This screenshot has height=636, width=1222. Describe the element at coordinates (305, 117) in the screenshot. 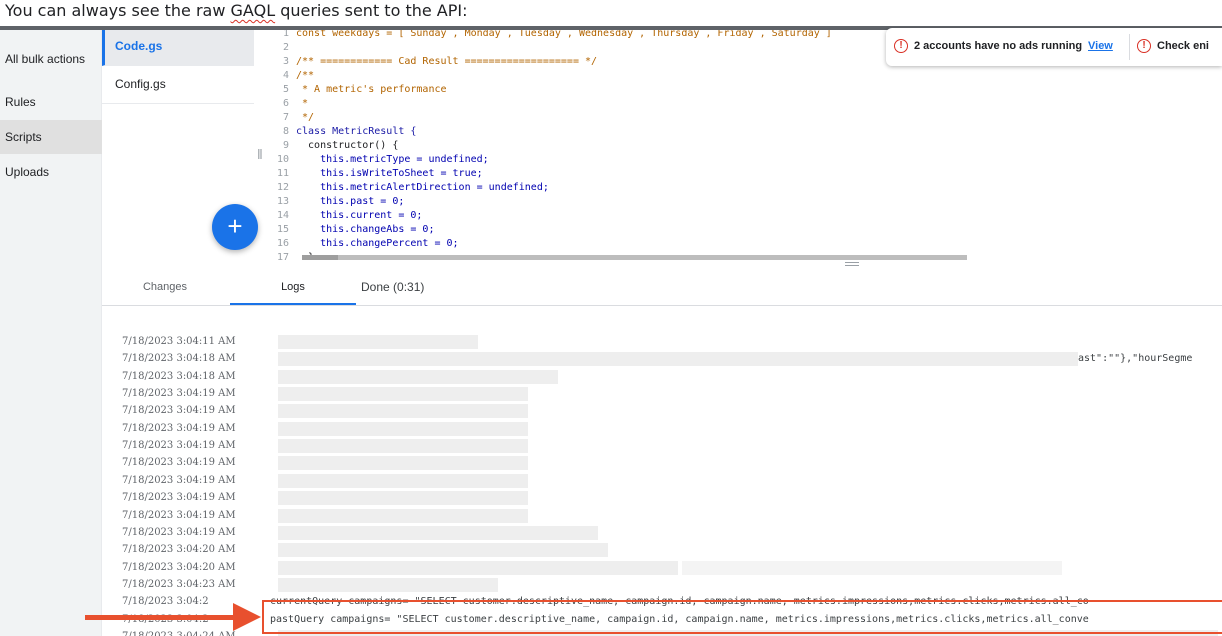

I see `code-text: */` at that location.